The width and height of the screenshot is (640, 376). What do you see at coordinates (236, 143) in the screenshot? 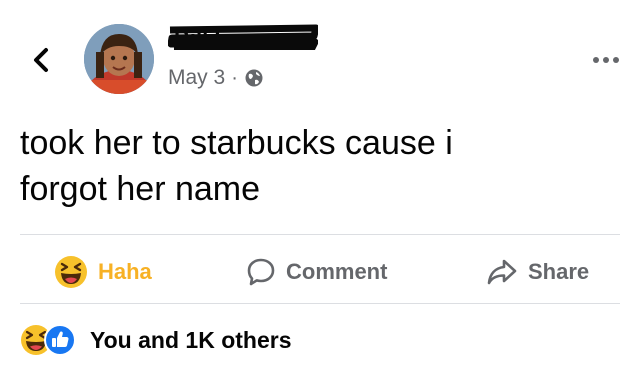
I see `post-text-line: took her to starbucks cause i` at bounding box center [236, 143].